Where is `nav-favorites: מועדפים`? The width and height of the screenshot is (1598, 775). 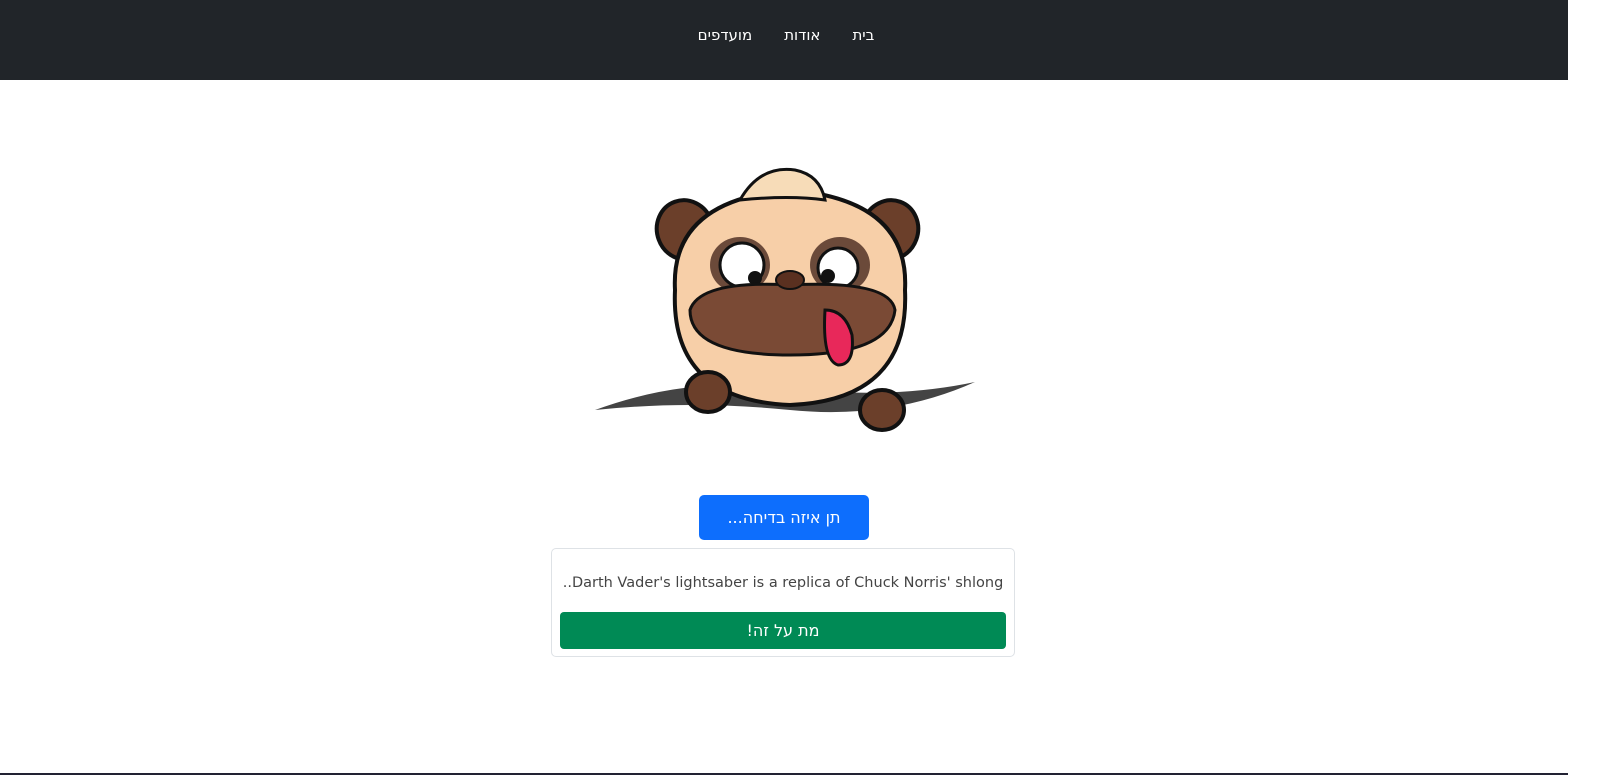 nav-favorites: מועדפים is located at coordinates (725, 35).